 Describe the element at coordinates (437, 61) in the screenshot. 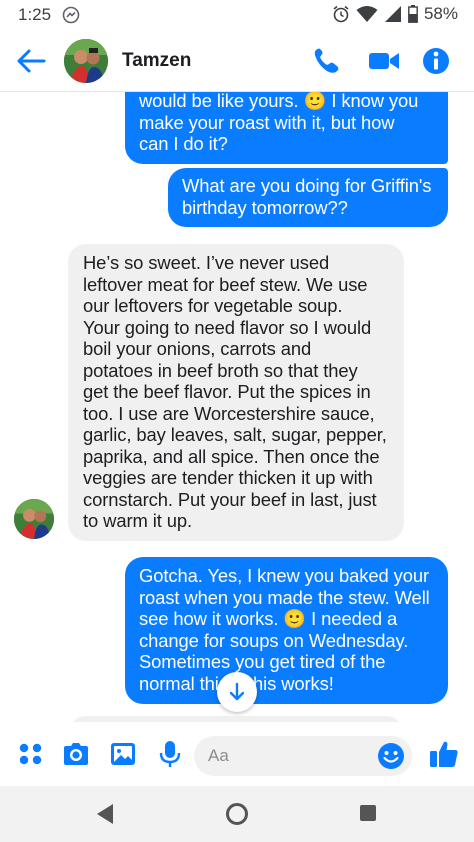

I see `info-icon` at that location.